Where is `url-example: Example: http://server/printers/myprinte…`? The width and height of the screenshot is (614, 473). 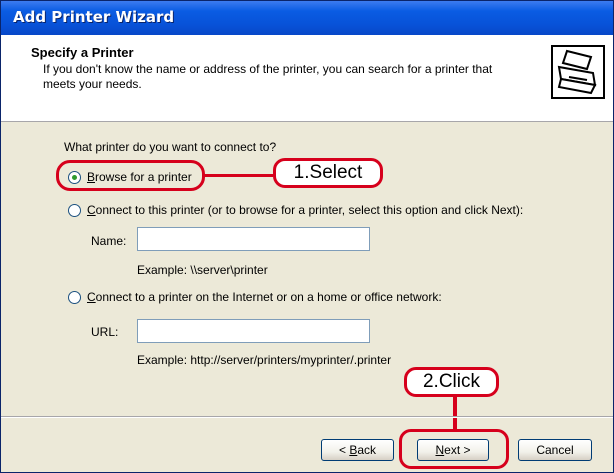
url-example: Example: http://server/printers/myprinte… is located at coordinates (264, 360).